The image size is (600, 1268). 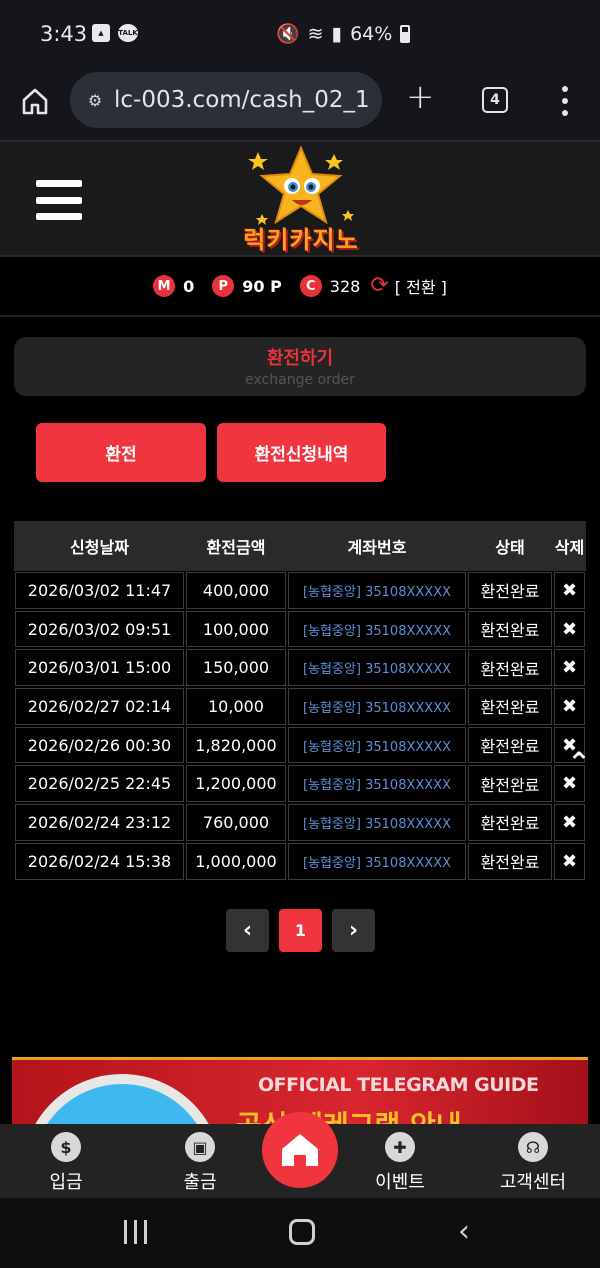 What do you see at coordinates (301, 240) in the screenshot?
I see `logo-text: 럭키카지노` at bounding box center [301, 240].